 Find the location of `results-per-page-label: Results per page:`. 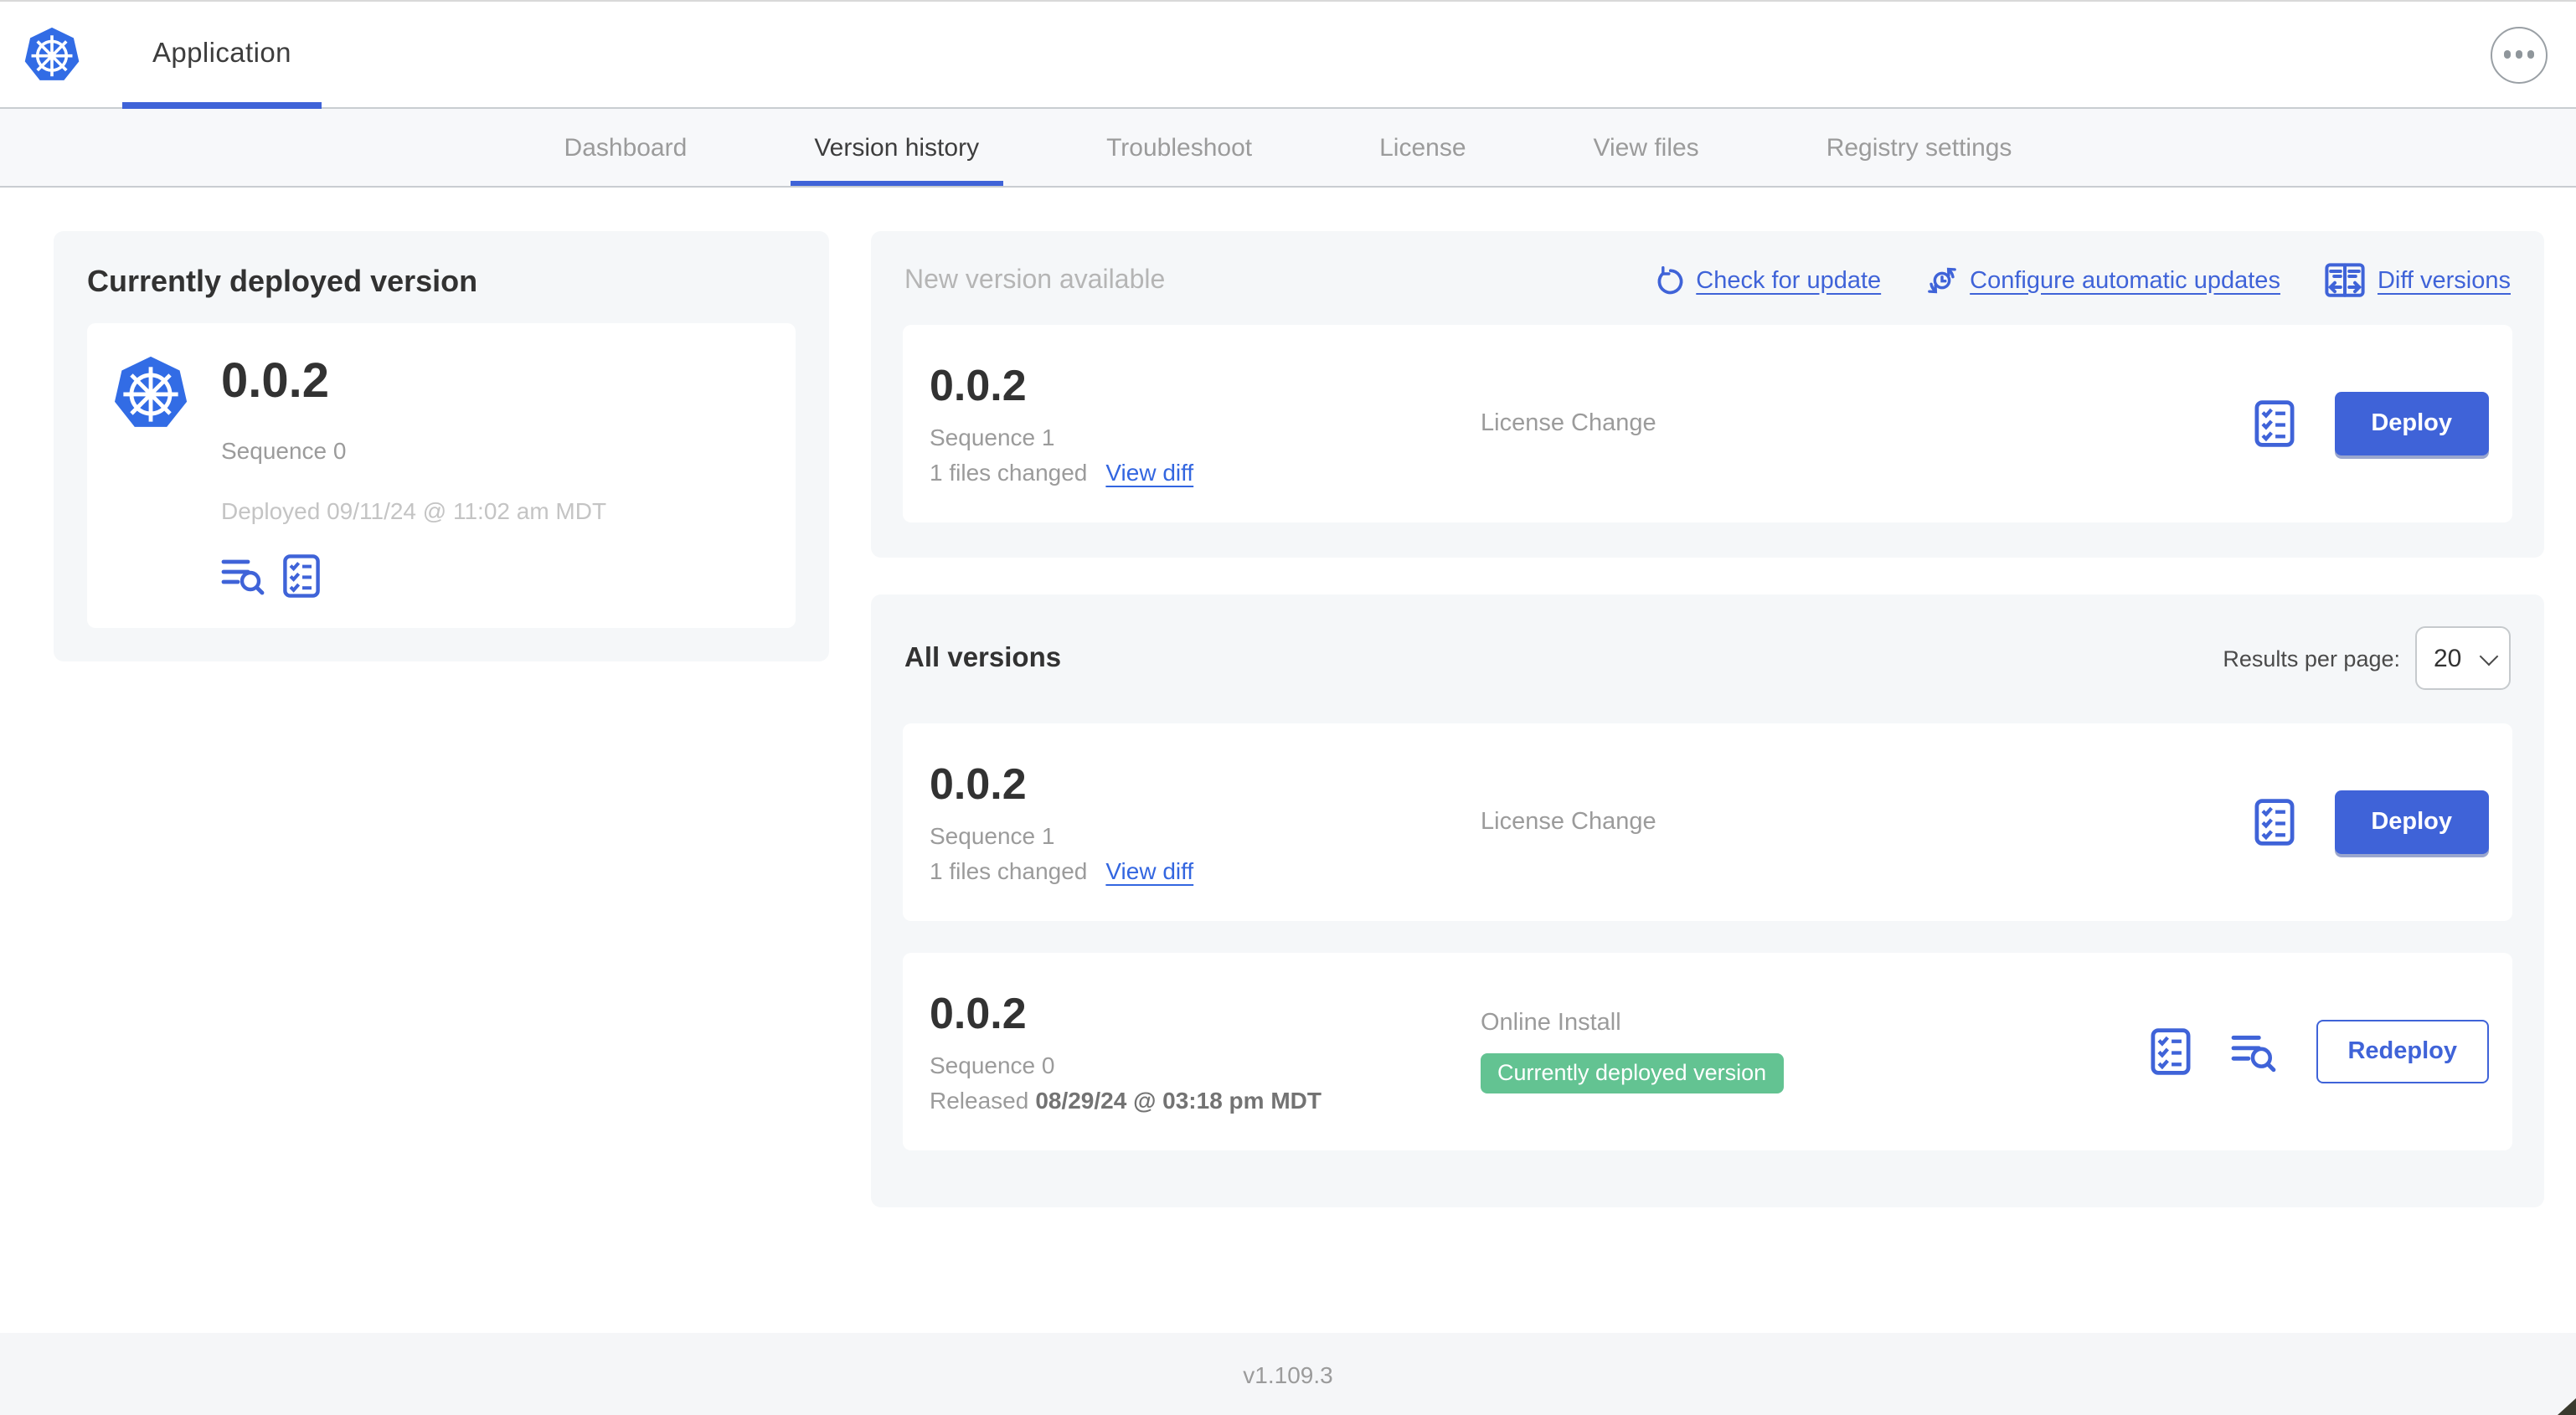

results-per-page-label: Results per page: is located at coordinates (2311, 658).